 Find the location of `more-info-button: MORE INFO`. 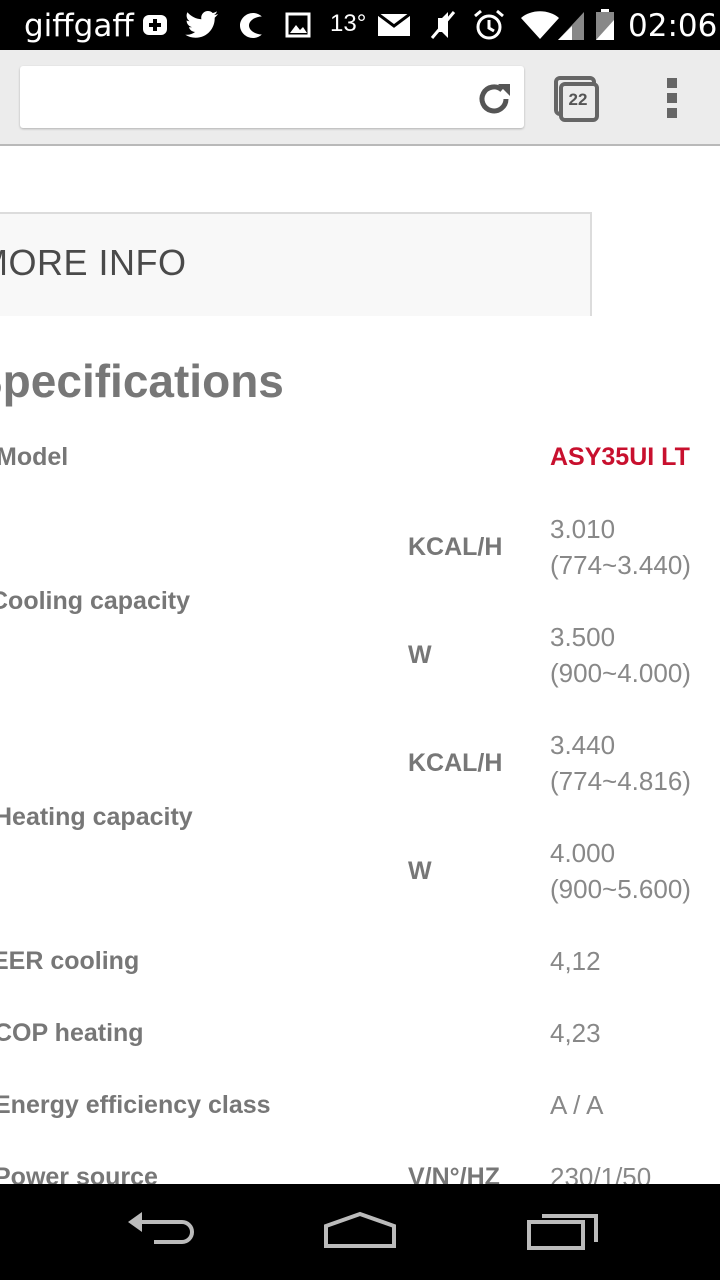

more-info-button: MORE INFO is located at coordinates (93, 263).